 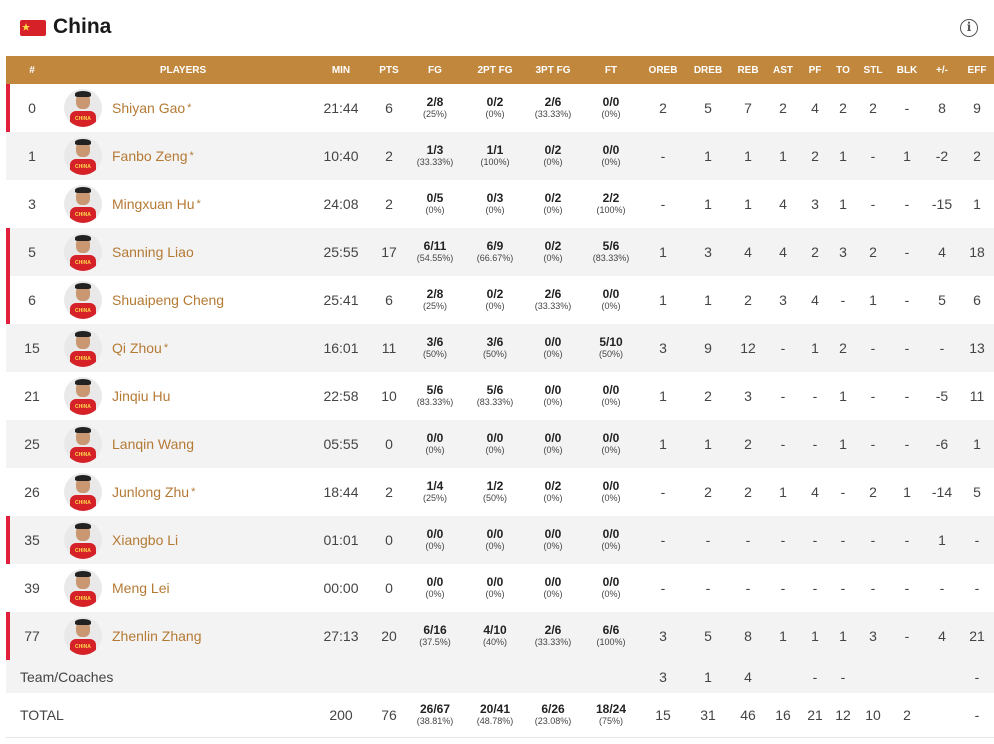 What do you see at coordinates (748, 714) in the screenshot?
I see `stat-reb: 46` at bounding box center [748, 714].